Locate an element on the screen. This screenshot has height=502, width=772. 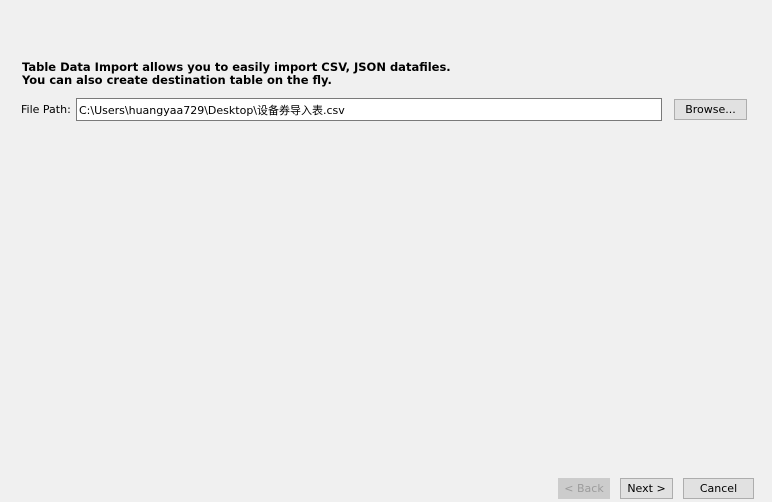
file-path-input is located at coordinates (369, 109).